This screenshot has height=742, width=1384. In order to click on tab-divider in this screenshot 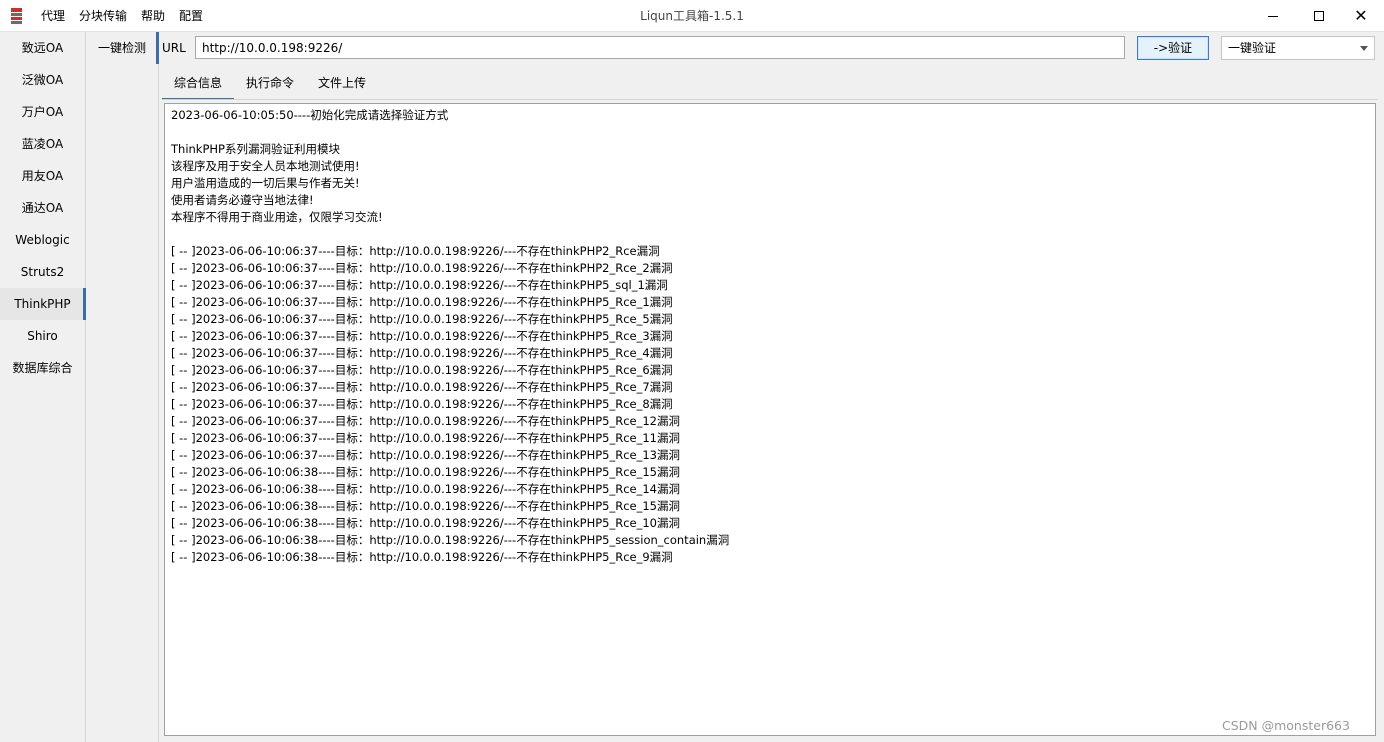, I will do `click(770, 99)`.